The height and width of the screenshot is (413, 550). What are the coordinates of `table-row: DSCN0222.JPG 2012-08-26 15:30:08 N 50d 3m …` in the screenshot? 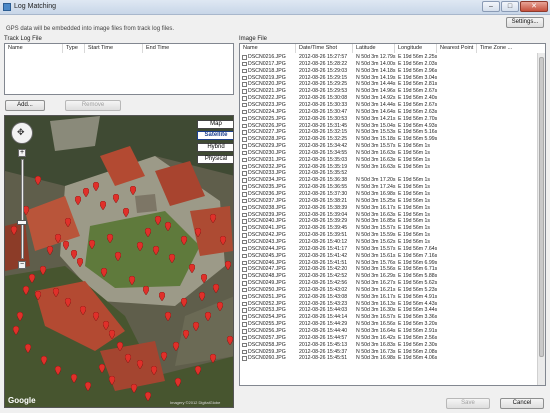 It's located at (392, 98).